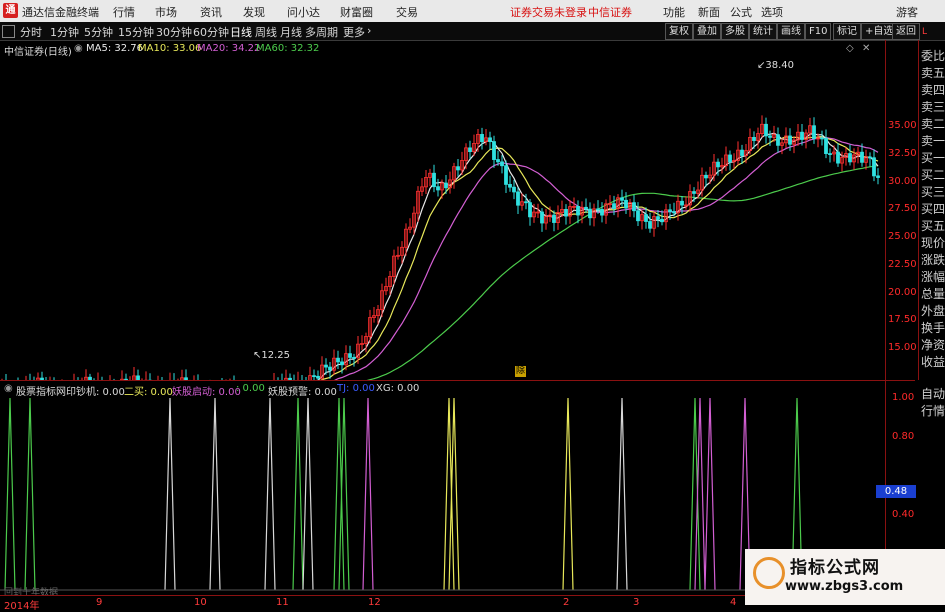 The height and width of the screenshot is (612, 945). Describe the element at coordinates (735, 31) in the screenshot. I see `tool-duogu: 多股` at that location.